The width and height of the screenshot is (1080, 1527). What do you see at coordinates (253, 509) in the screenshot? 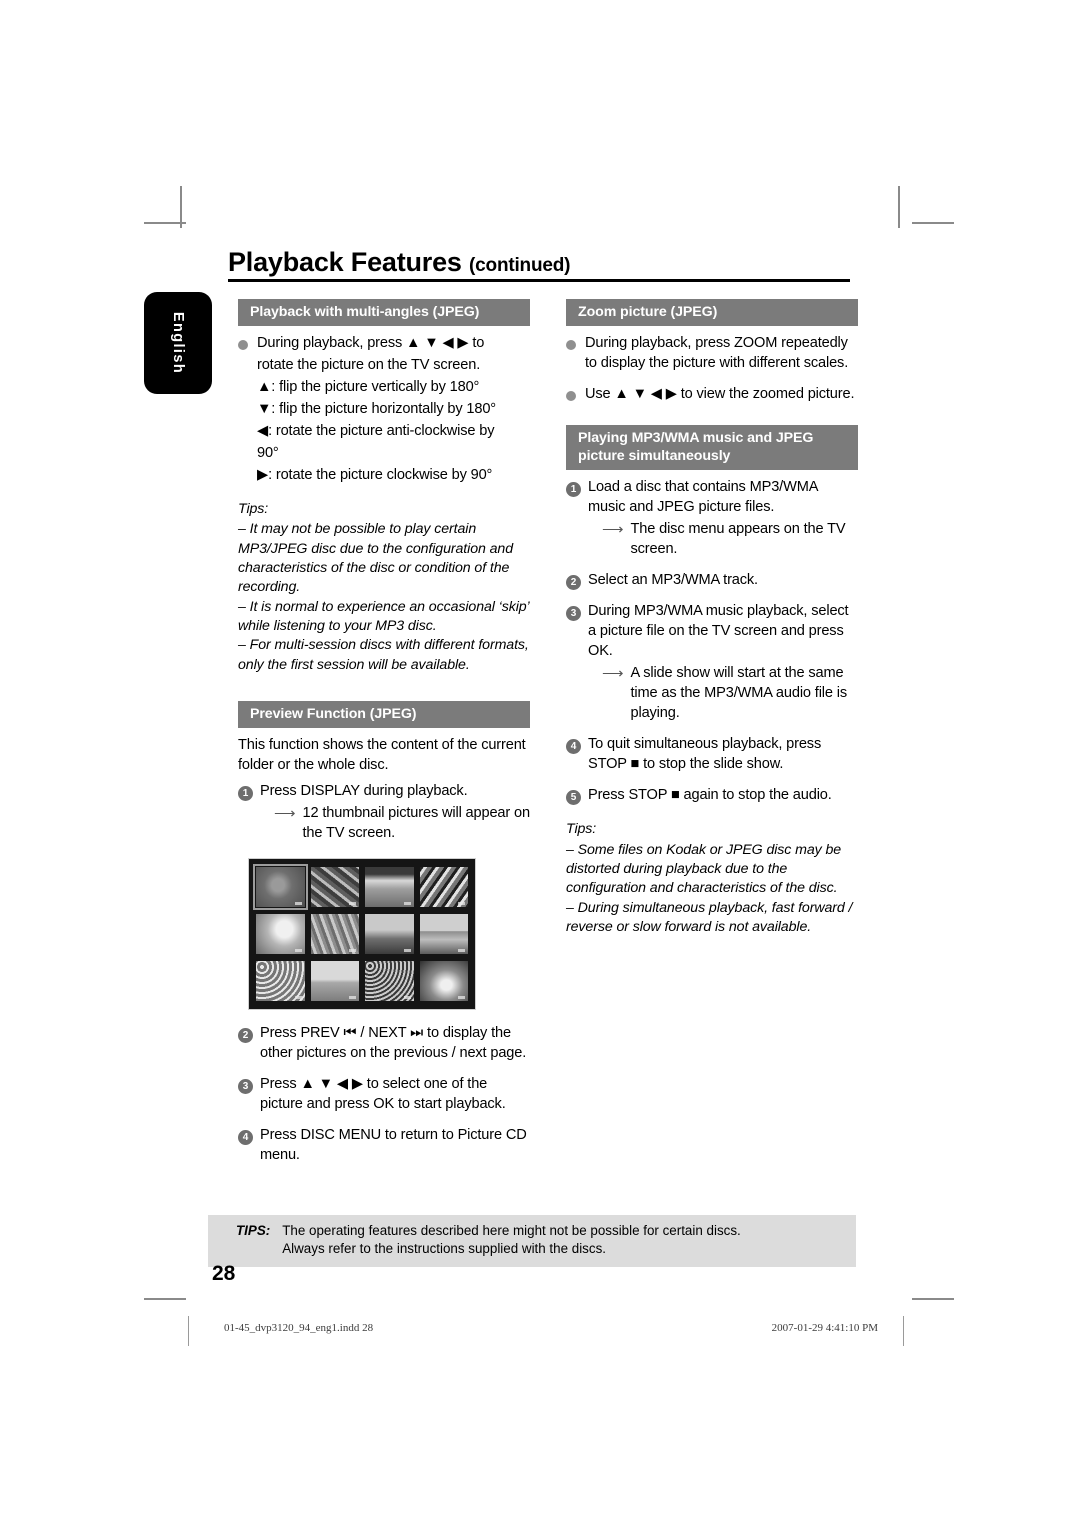
I see `tips-heading: Tips:` at bounding box center [253, 509].